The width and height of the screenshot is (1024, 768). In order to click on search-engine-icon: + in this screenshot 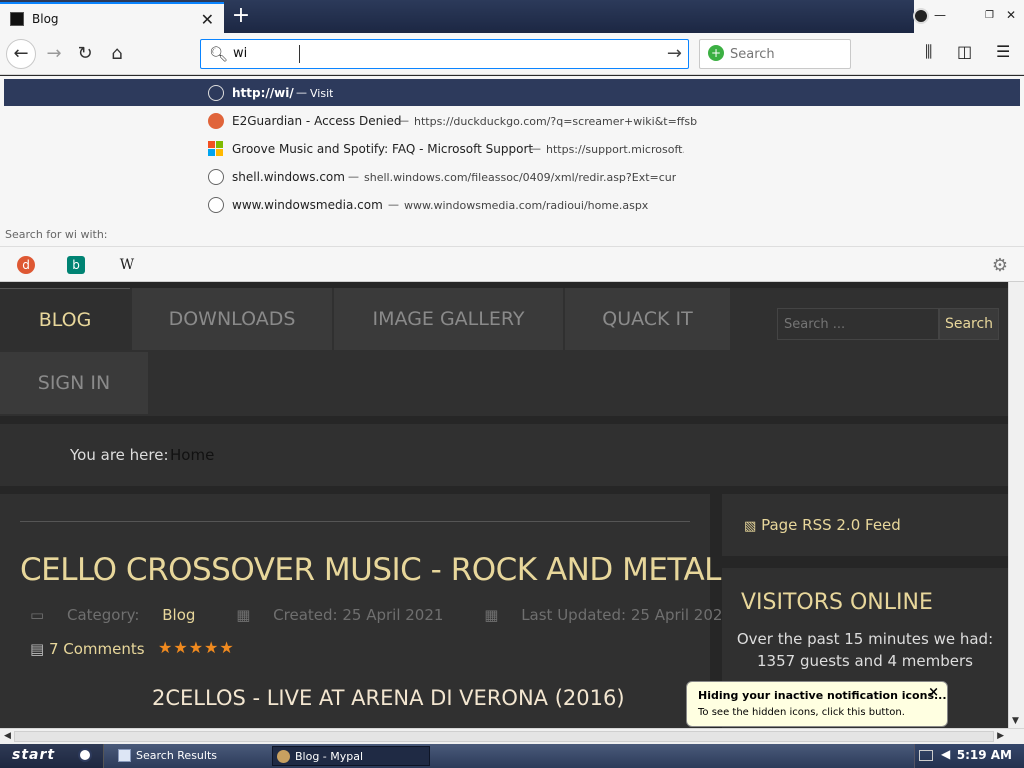, I will do `click(716, 53)`.